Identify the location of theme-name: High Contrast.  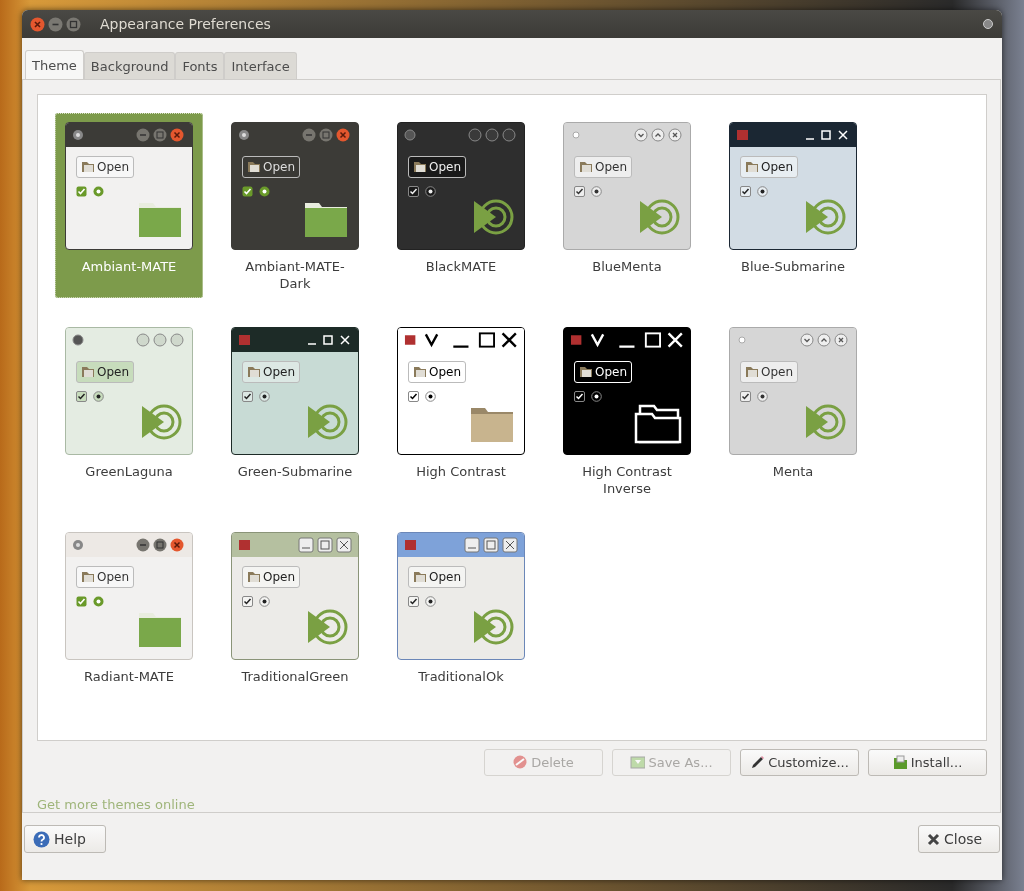
(461, 471).